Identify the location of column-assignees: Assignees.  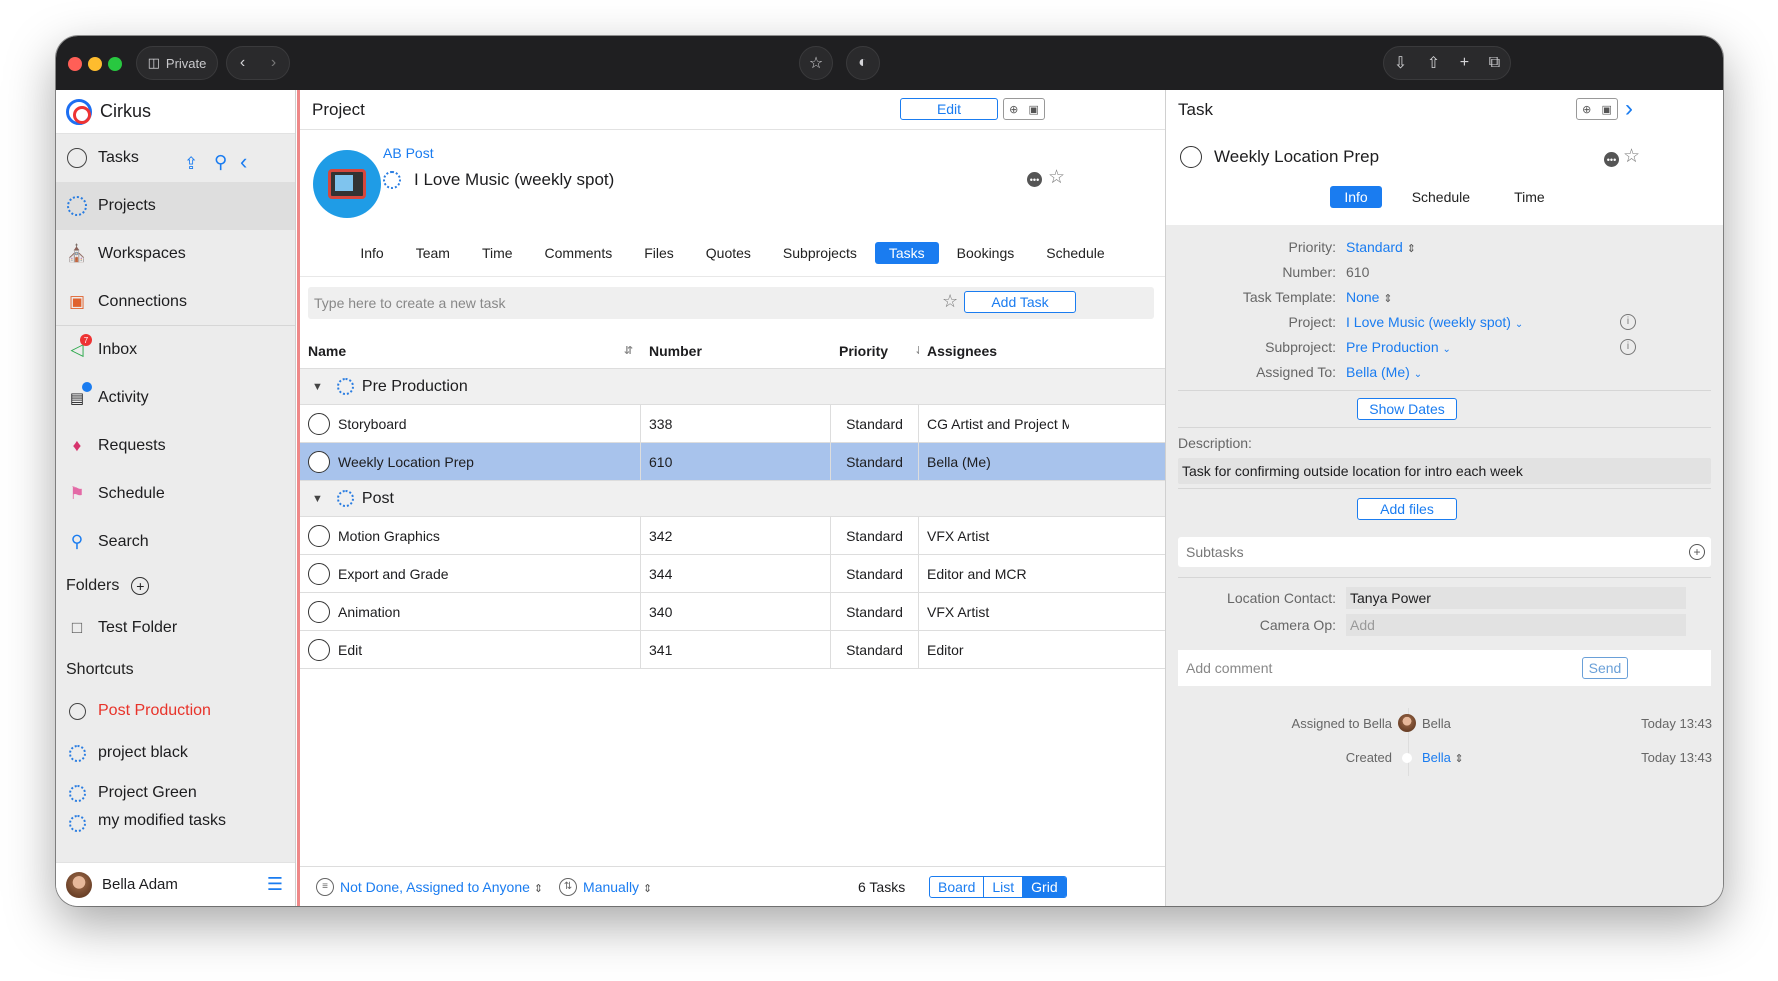
(994, 350).